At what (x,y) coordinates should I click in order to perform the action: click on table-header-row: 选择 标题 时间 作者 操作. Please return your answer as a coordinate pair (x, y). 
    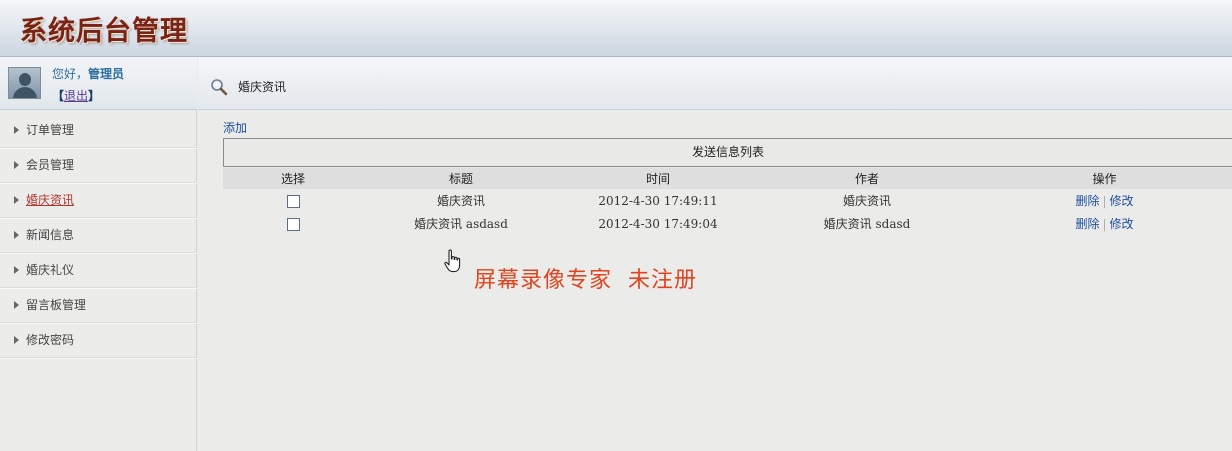
    Looking at the image, I should click on (727, 178).